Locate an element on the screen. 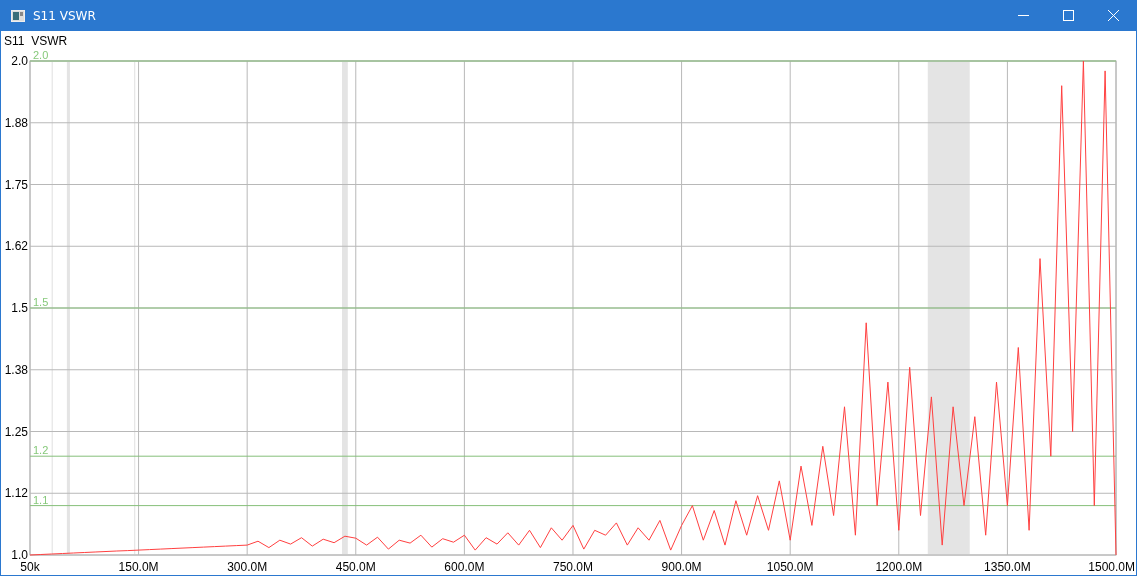 This screenshot has height=576, width=1137. x-axis-label: 1500.0M is located at coordinates (1111, 567).